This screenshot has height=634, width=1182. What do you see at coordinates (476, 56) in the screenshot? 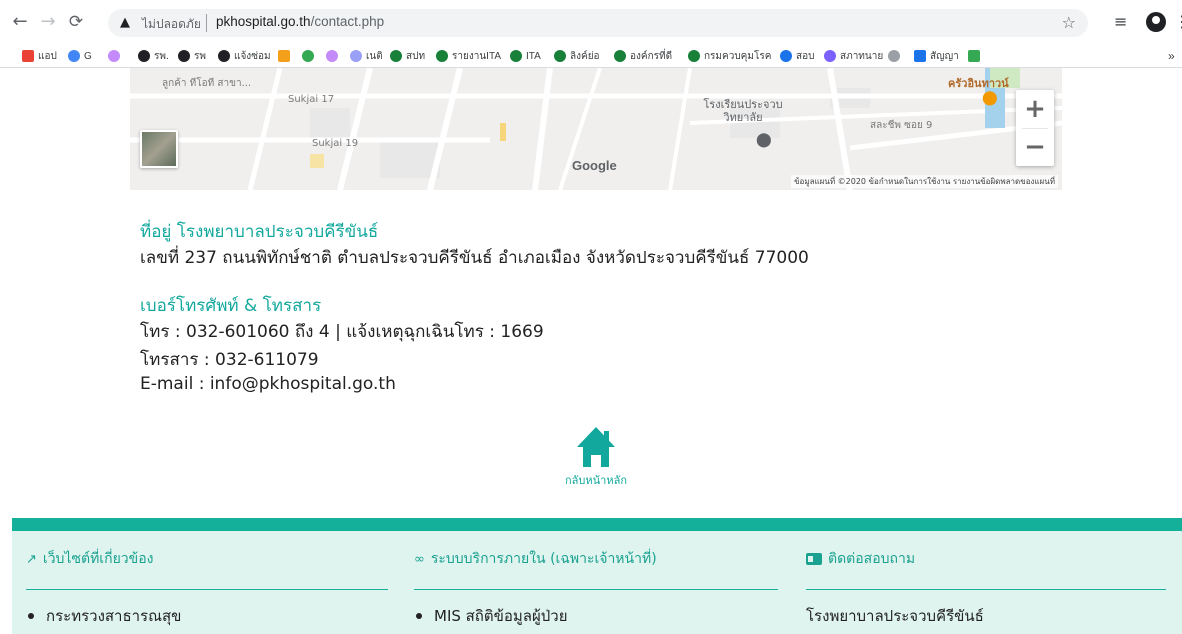
I see `bookmark-label: รายงานITA` at bounding box center [476, 56].